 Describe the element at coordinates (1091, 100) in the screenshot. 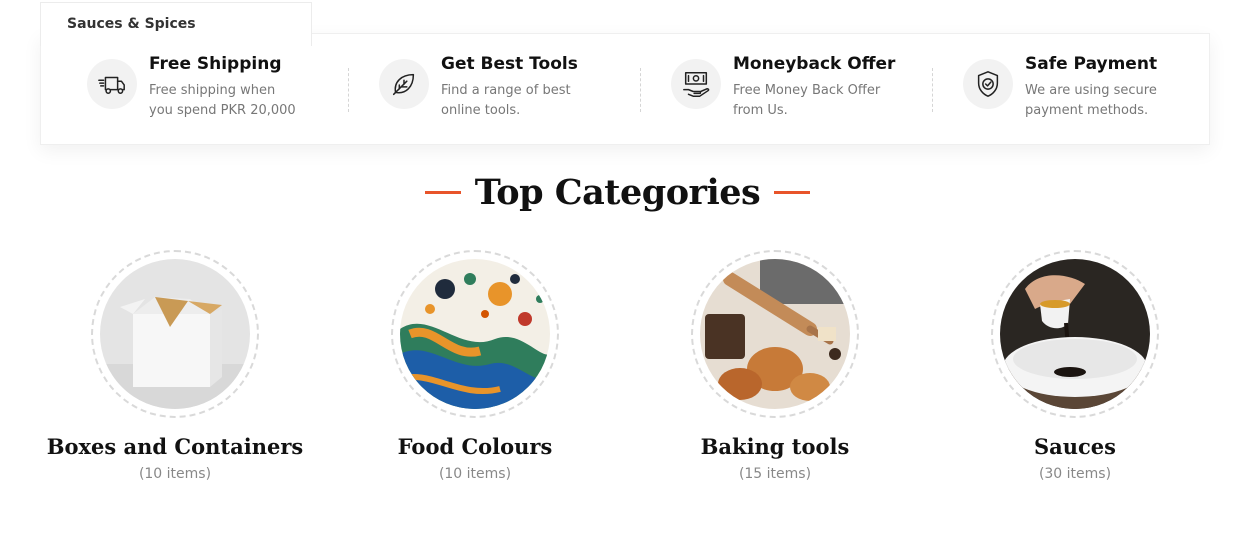

I see `feature-description: We are using secure payment methods.` at that location.